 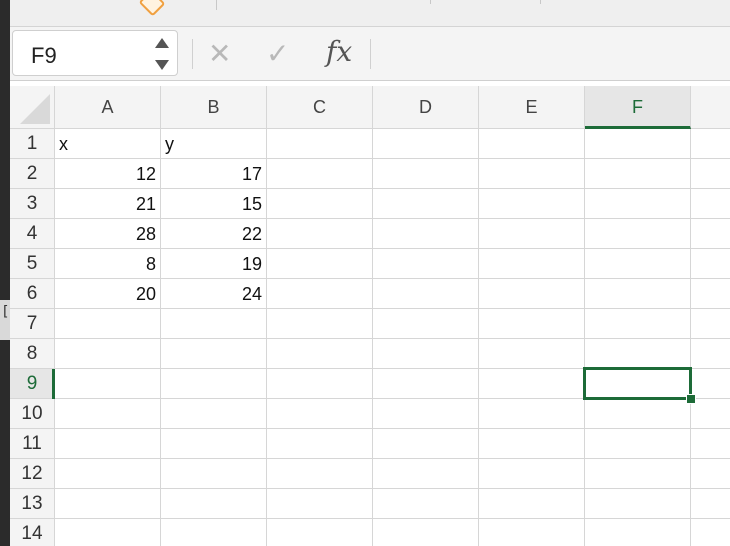 What do you see at coordinates (32, 474) in the screenshot?
I see `row-header-12: 12` at bounding box center [32, 474].